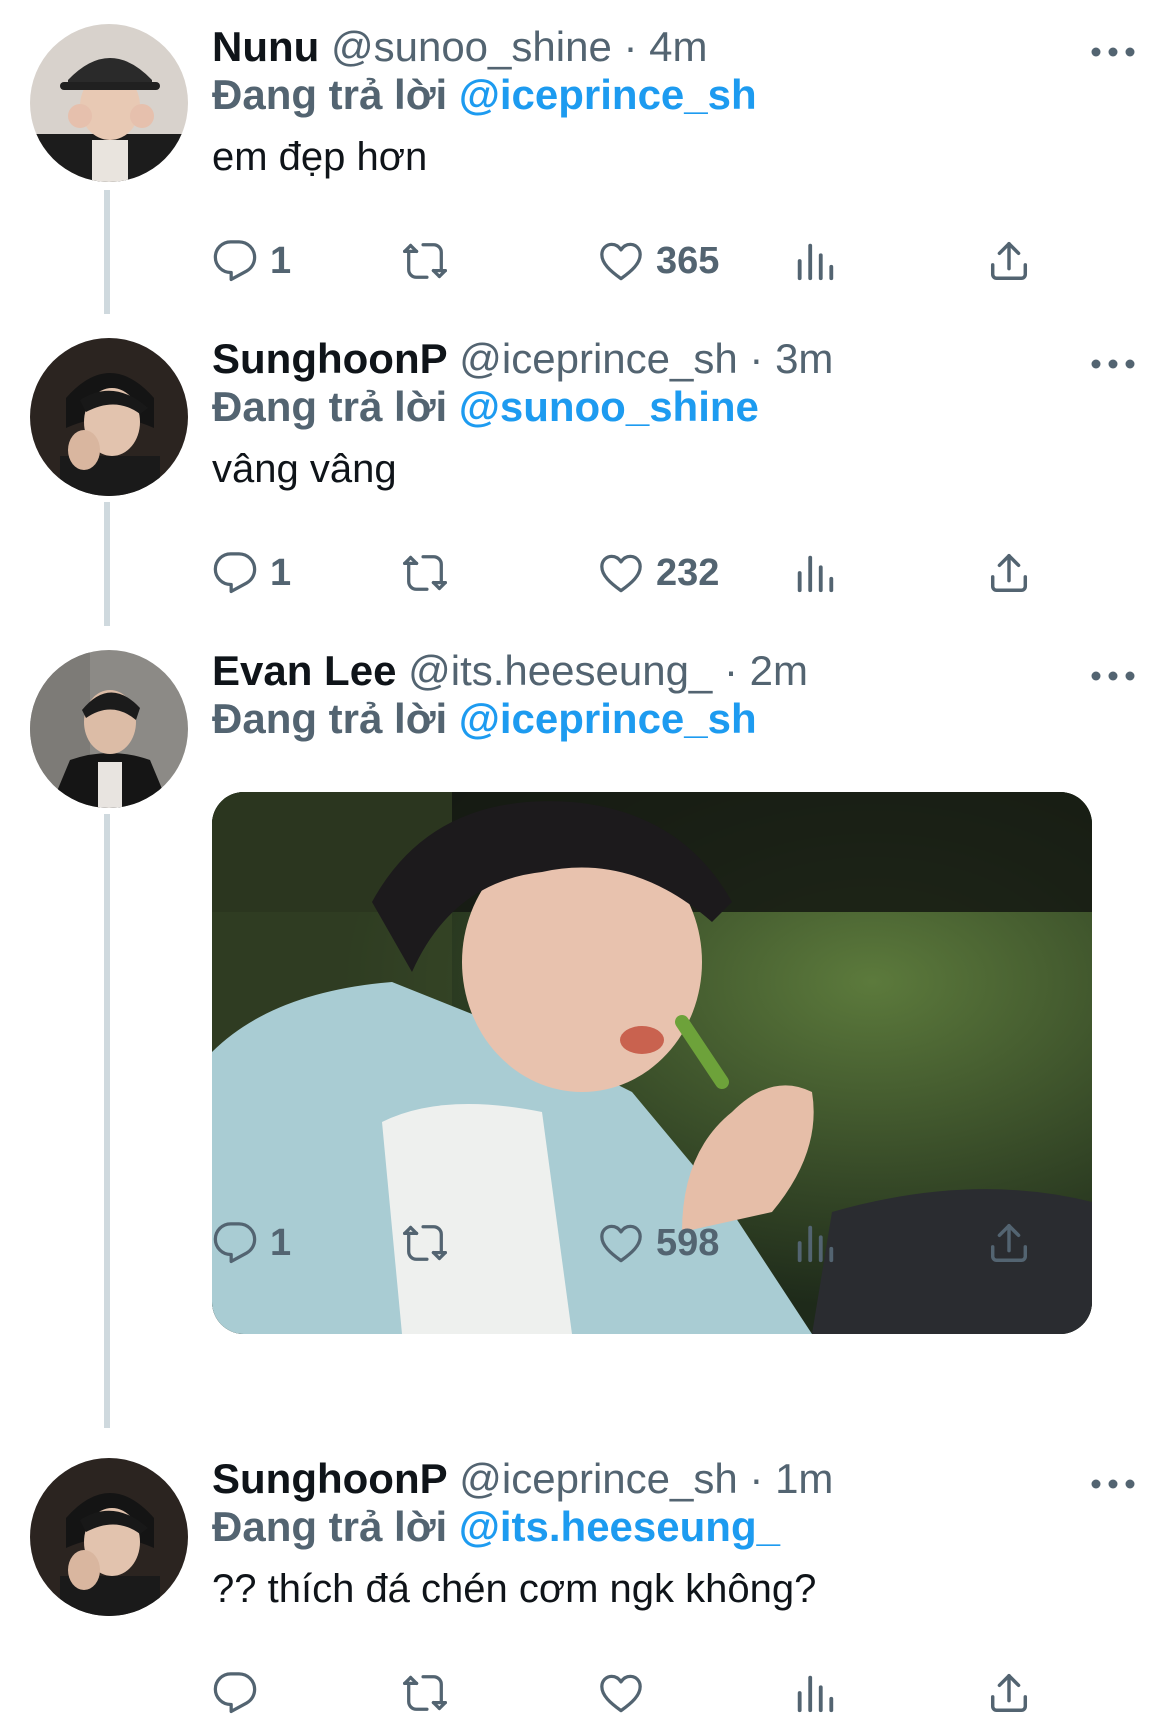 Image resolution: width=1170 pixels, height=1736 pixels. Describe the element at coordinates (265, 46) in the screenshot. I see `display-name: Nunu` at that location.